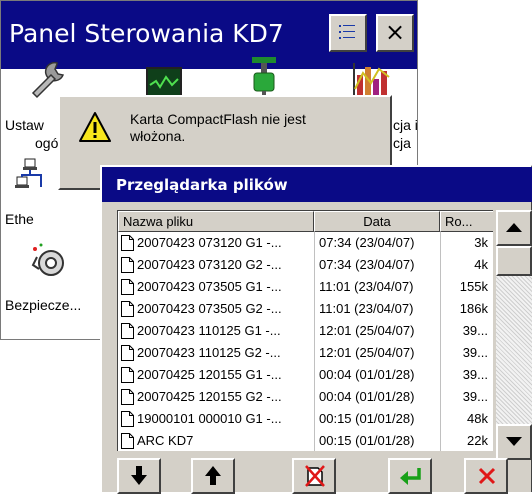  I want to click on security-item, so click(49, 263).